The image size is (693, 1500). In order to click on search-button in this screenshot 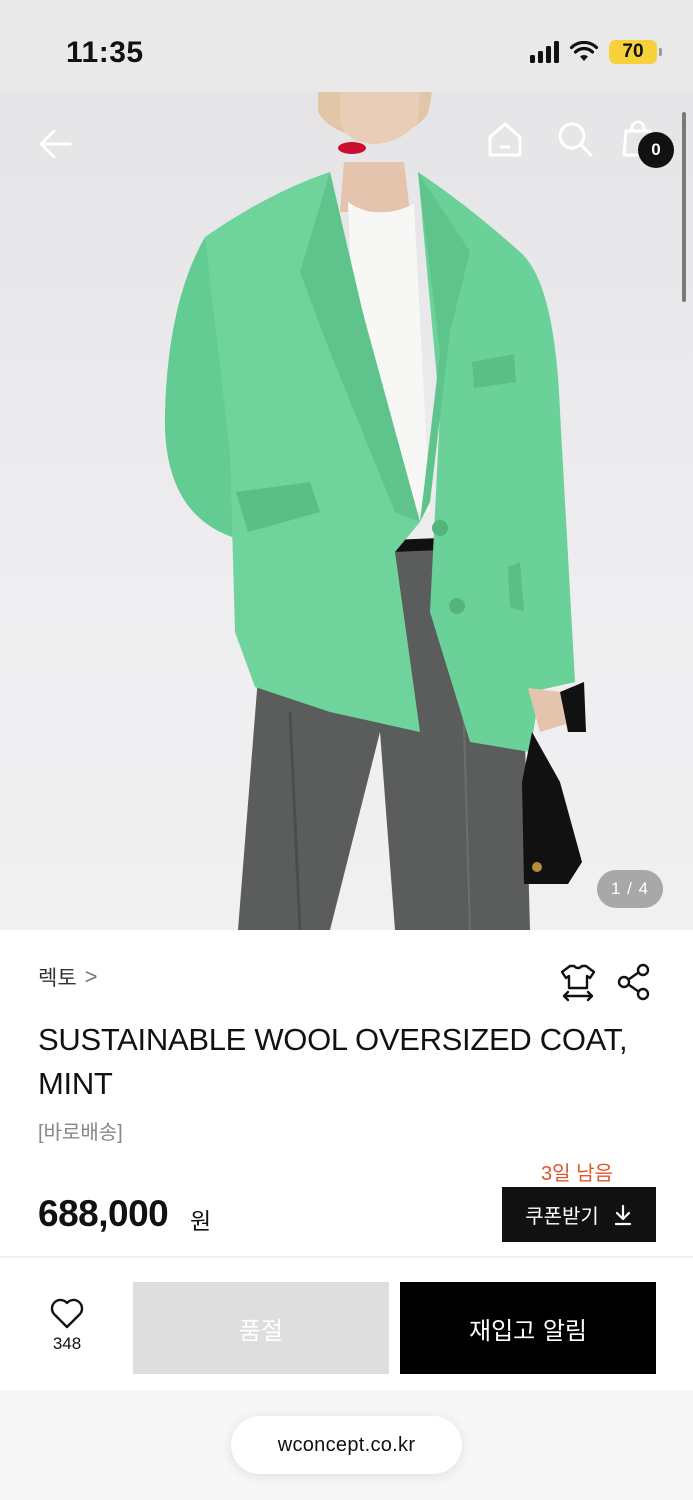, I will do `click(575, 139)`.